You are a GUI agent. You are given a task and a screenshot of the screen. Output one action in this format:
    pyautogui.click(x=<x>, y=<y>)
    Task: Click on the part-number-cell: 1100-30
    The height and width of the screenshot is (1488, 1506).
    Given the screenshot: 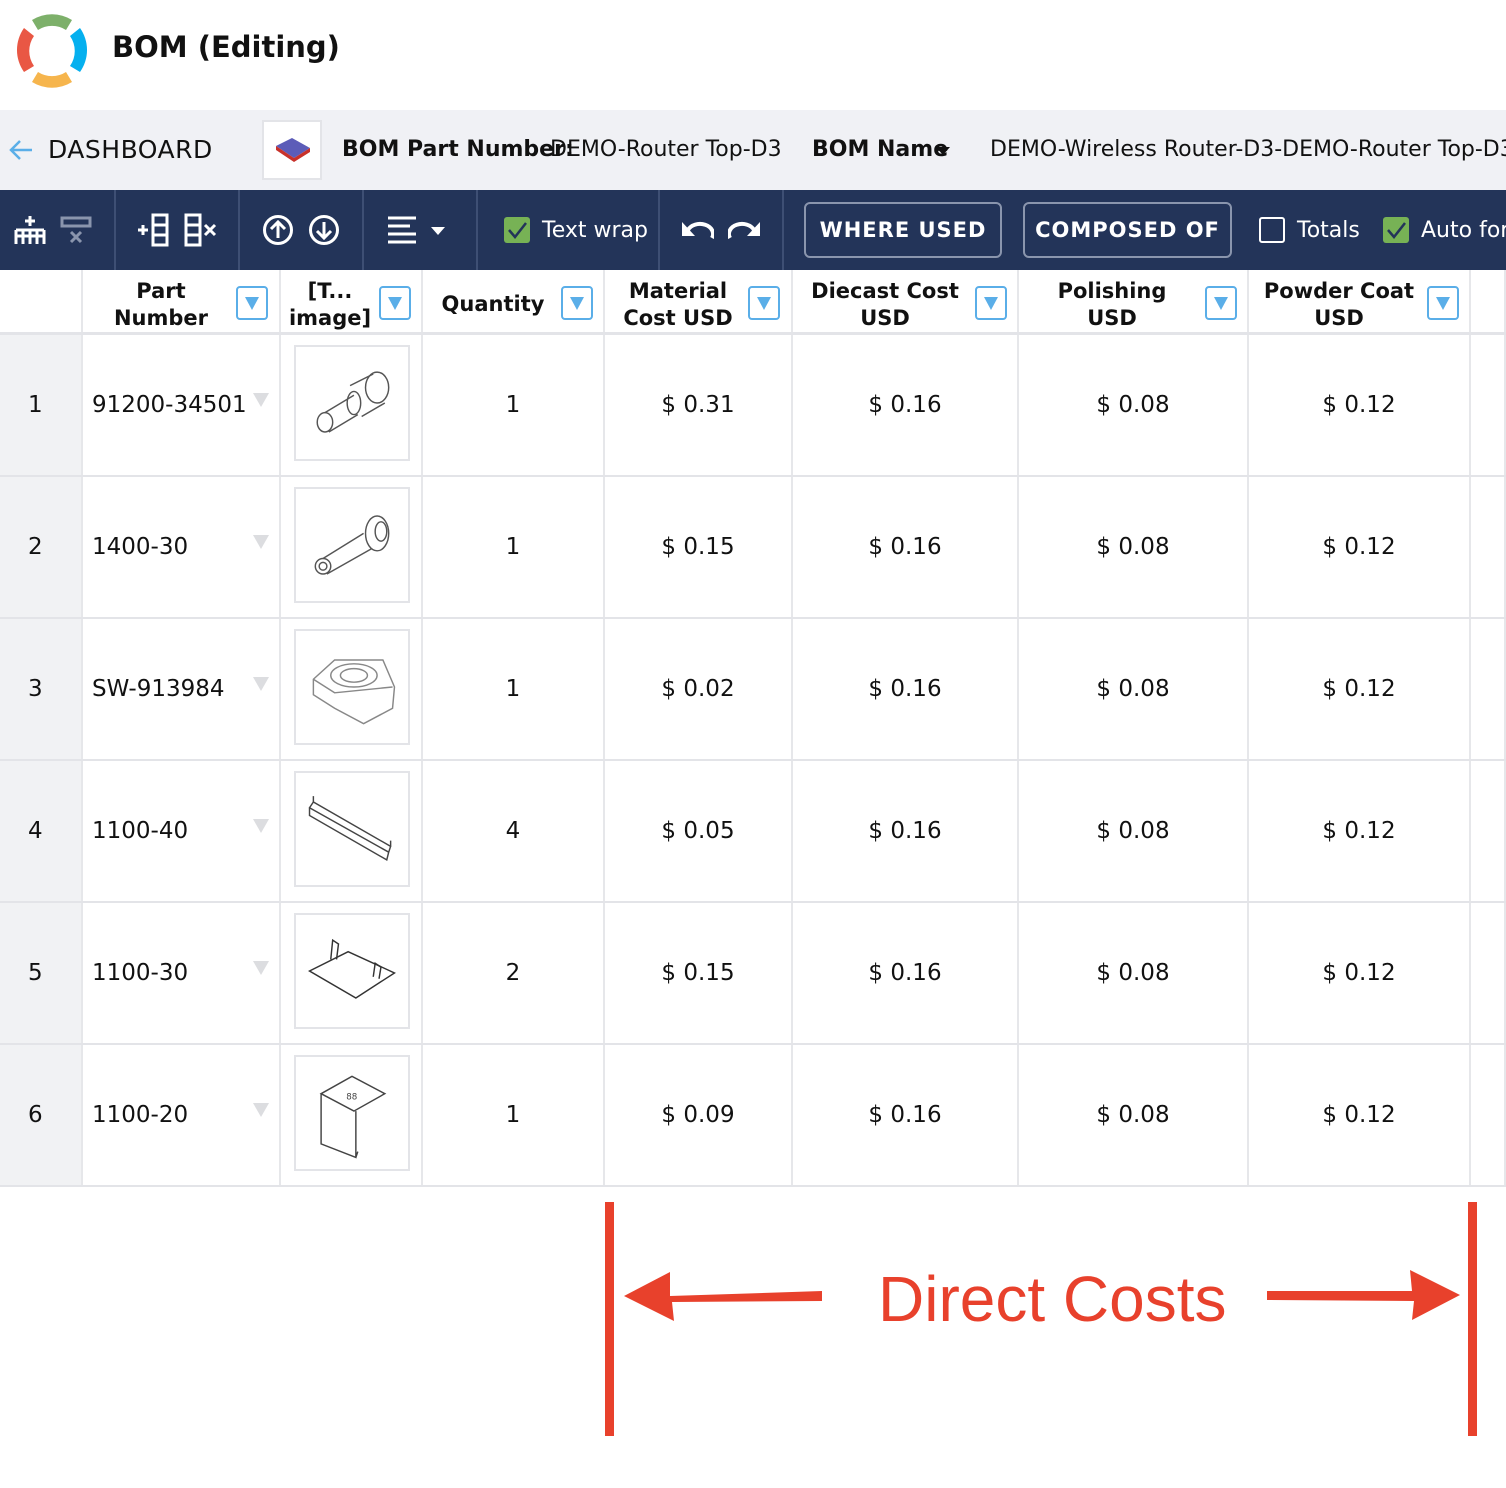 What is the action you would take?
    pyautogui.click(x=182, y=973)
    